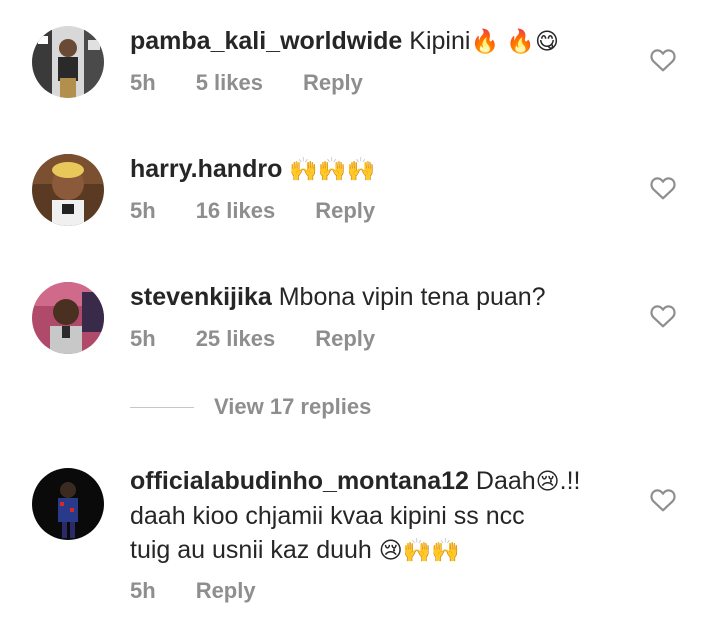 This screenshot has height=627, width=720. I want to click on comment-text: stevenkijika Mbona vipin tena puan?, so click(380, 297).